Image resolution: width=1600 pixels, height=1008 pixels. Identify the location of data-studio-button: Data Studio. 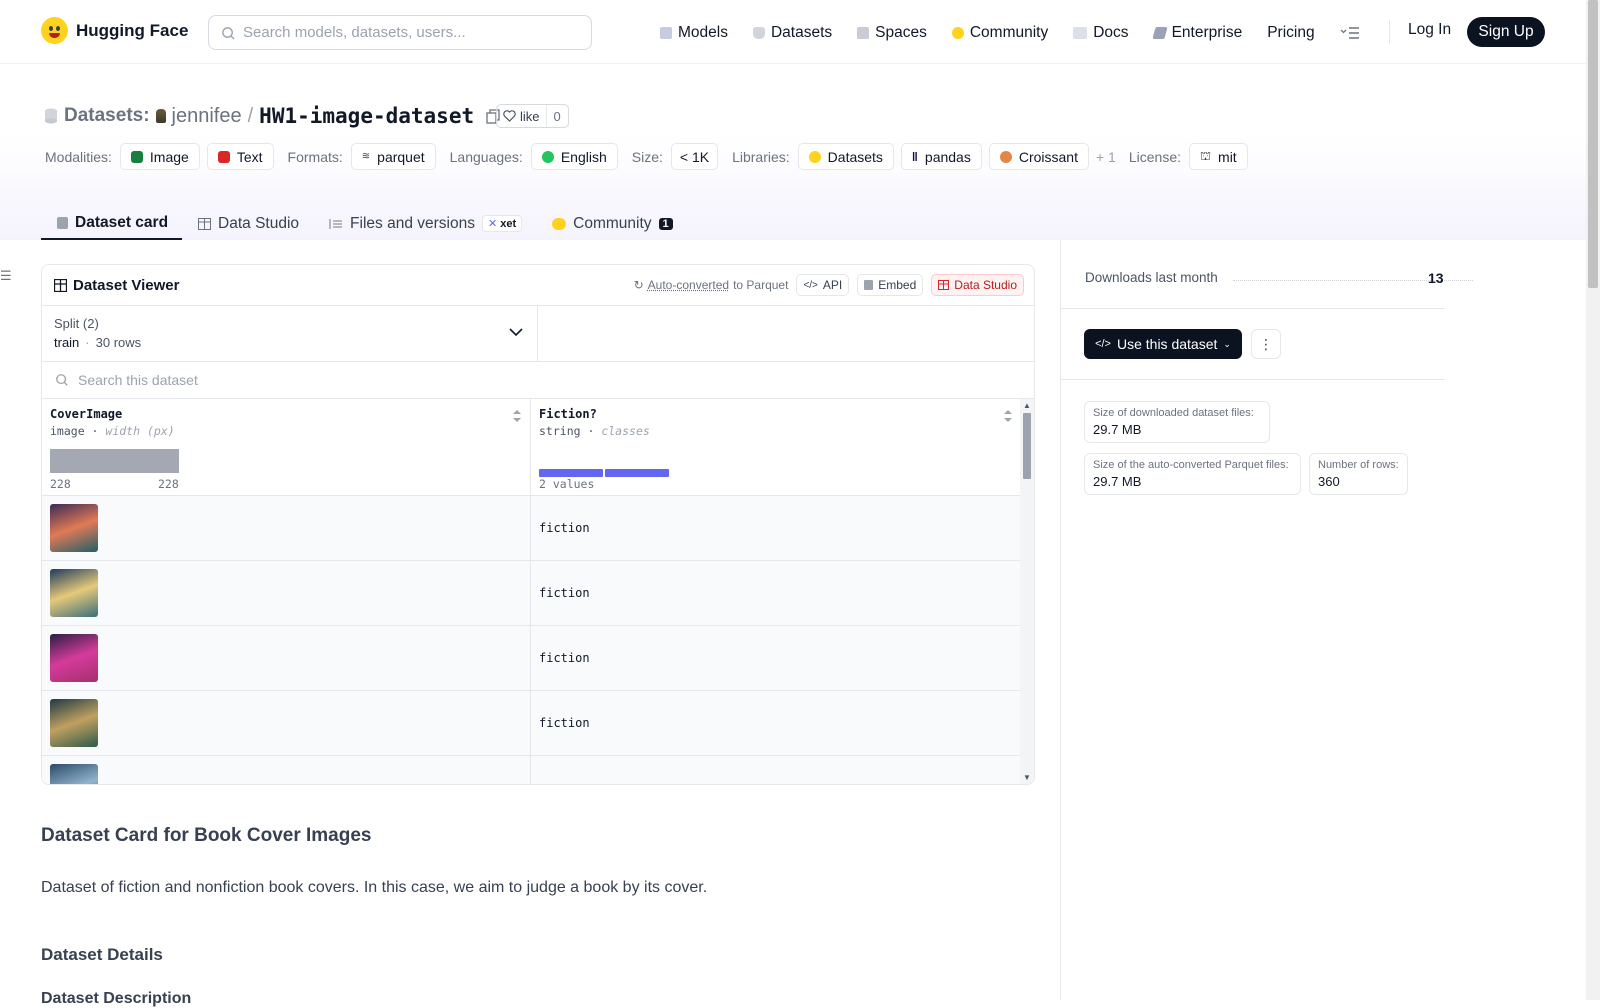
(977, 285).